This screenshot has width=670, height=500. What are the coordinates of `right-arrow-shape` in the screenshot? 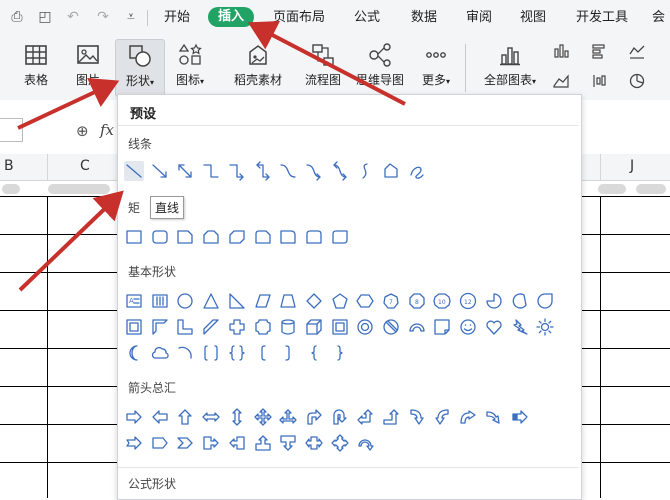 It's located at (134, 417).